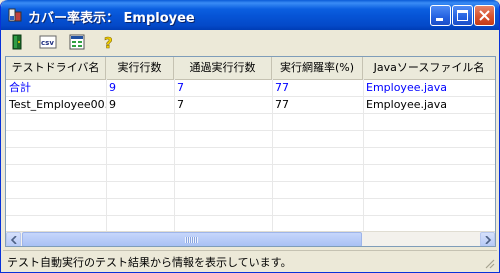  I want to click on exit-icon, so click(17, 42).